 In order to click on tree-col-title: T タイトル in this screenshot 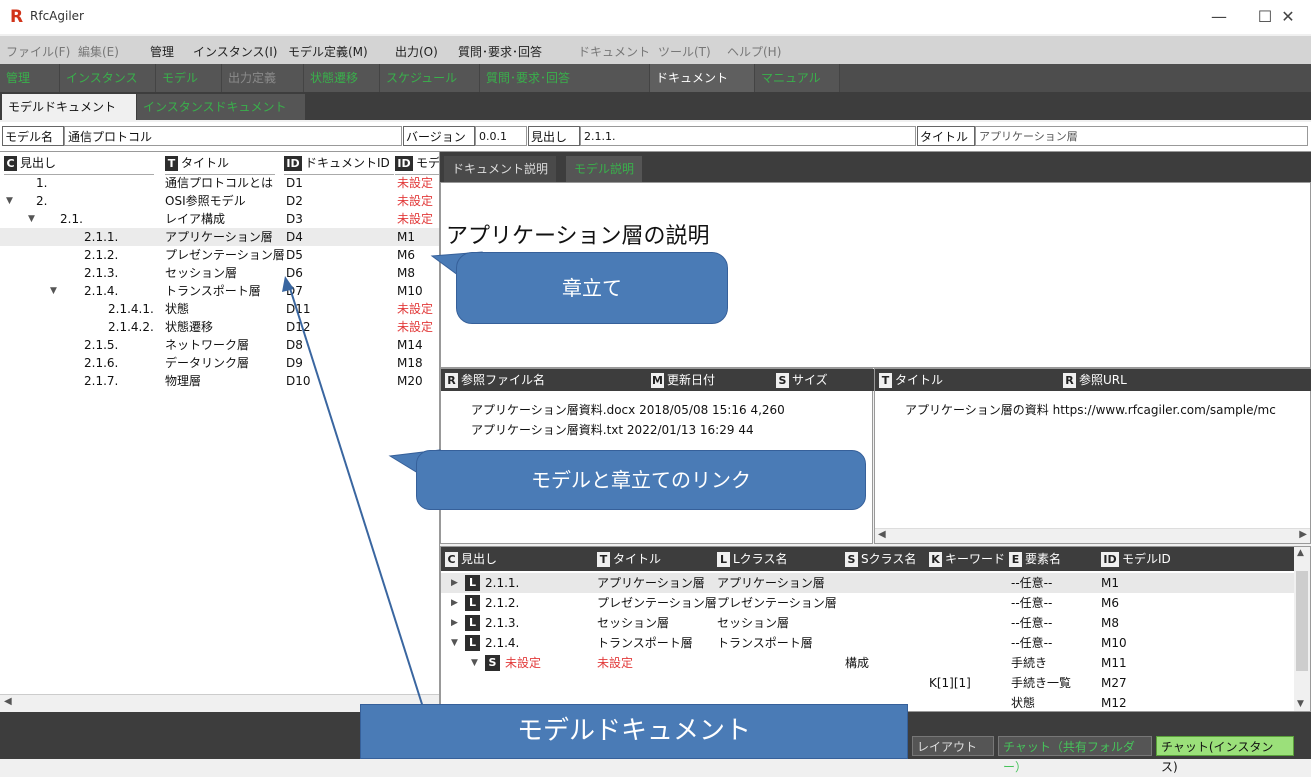, I will do `click(220, 163)`.